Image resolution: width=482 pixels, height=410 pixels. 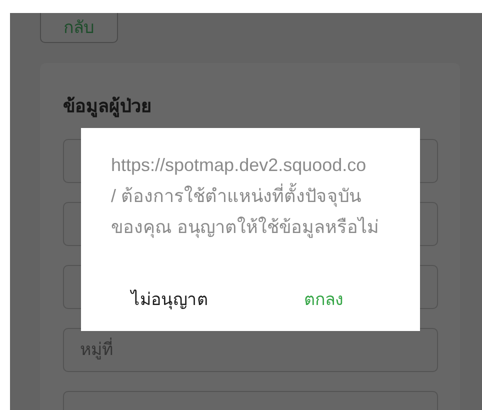 I want to click on section-heading: ข้อมูลผู้ป่วย, so click(x=108, y=107).